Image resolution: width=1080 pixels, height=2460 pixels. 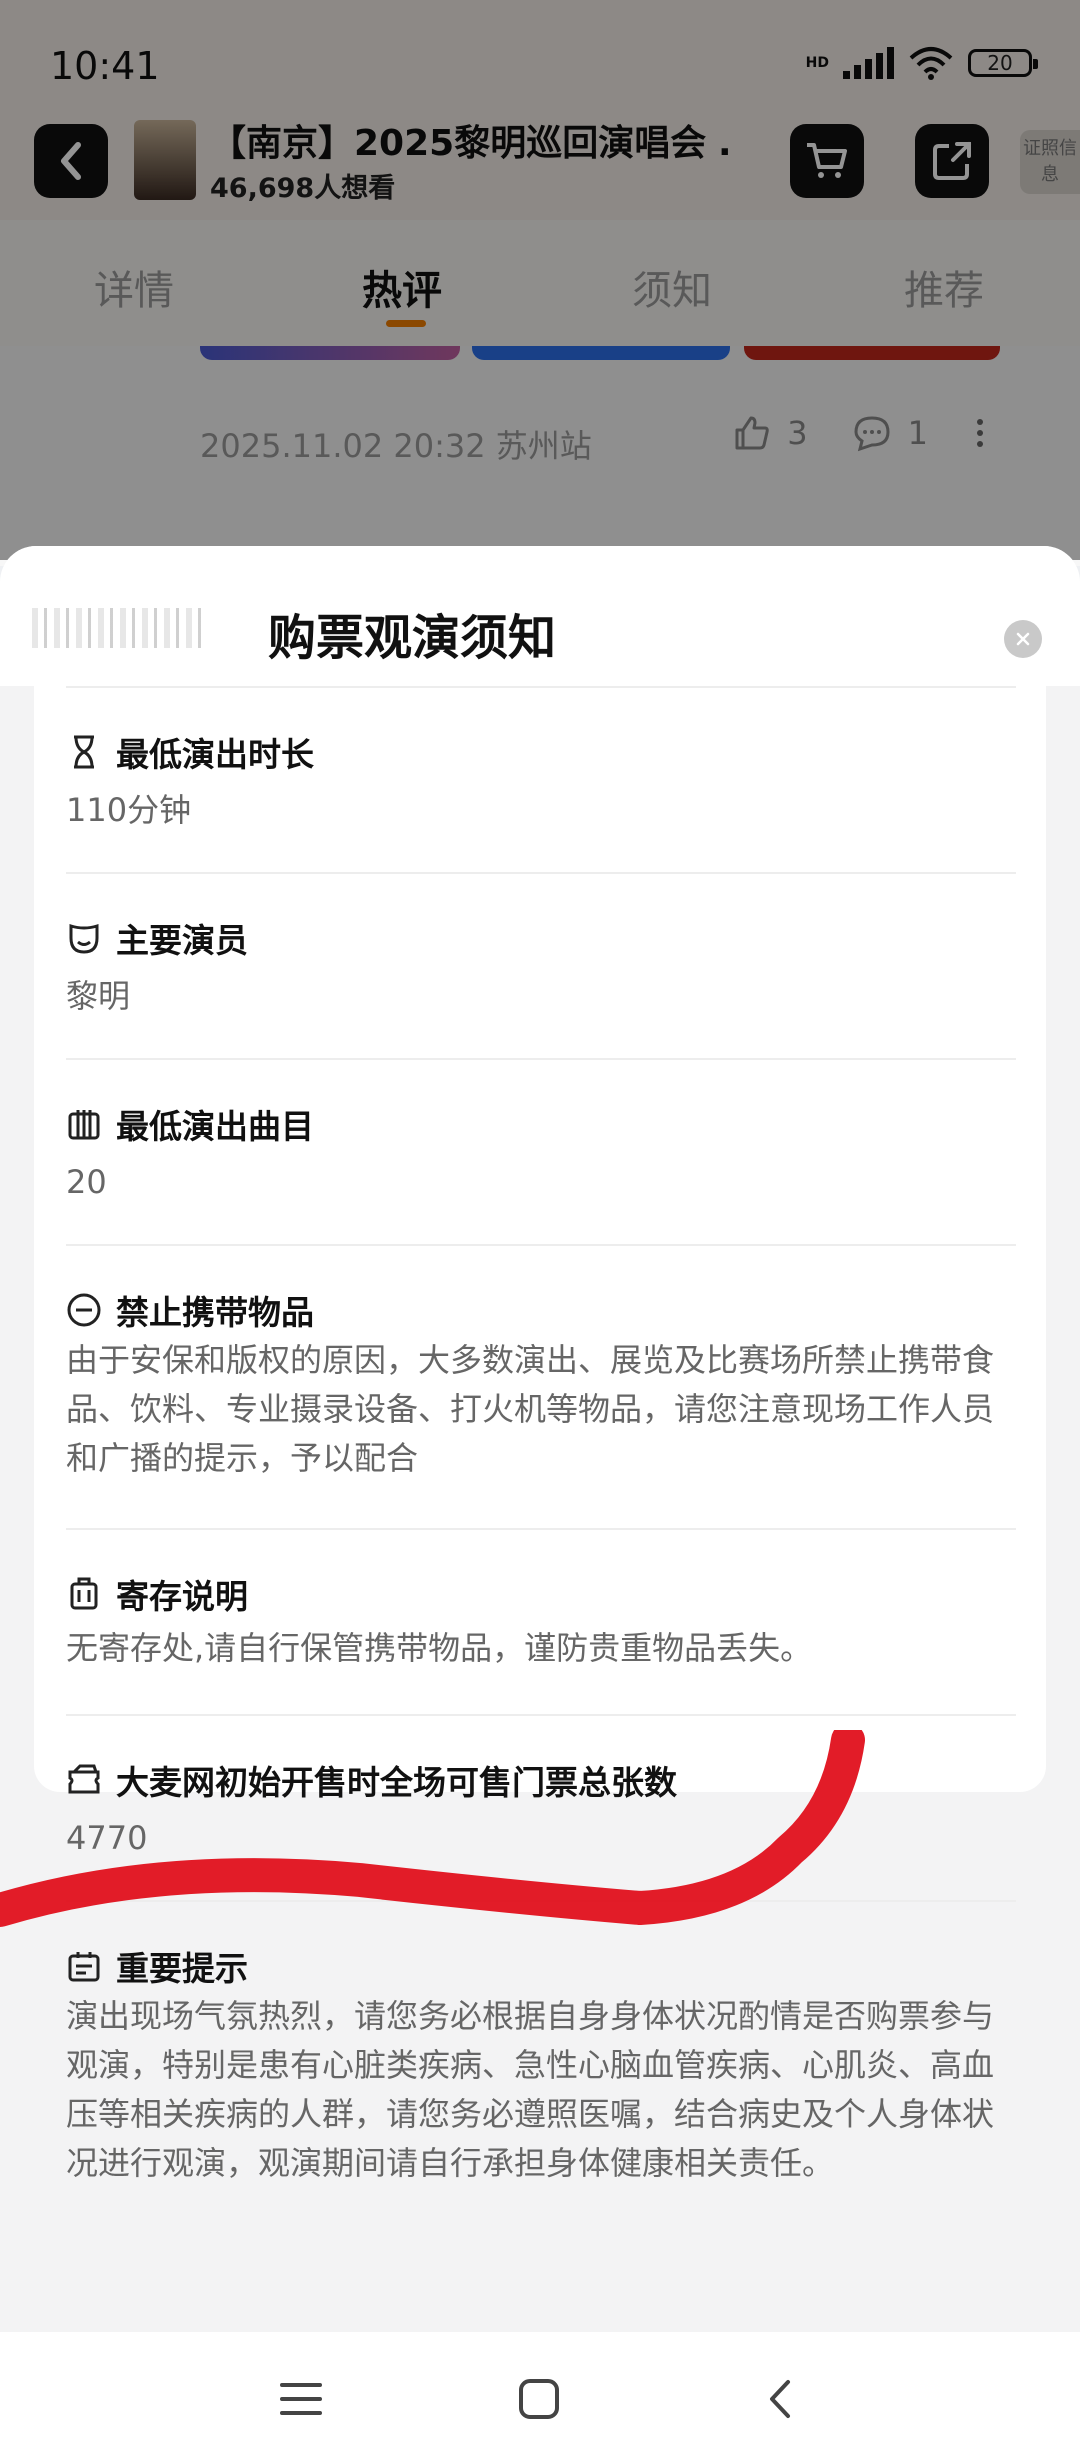 I want to click on section-body: 无寄存处,请自行保管携带物品，谨防贵重物品丢失。, so click(x=439, y=1648).